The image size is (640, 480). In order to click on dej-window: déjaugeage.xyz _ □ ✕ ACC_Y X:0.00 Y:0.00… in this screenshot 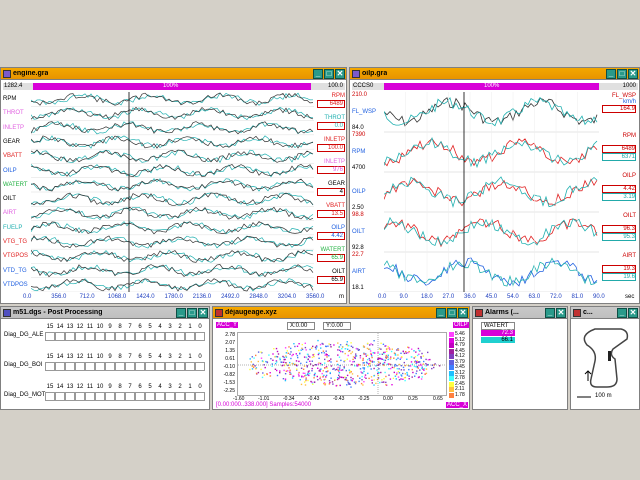, I will do `click(341, 358)`.